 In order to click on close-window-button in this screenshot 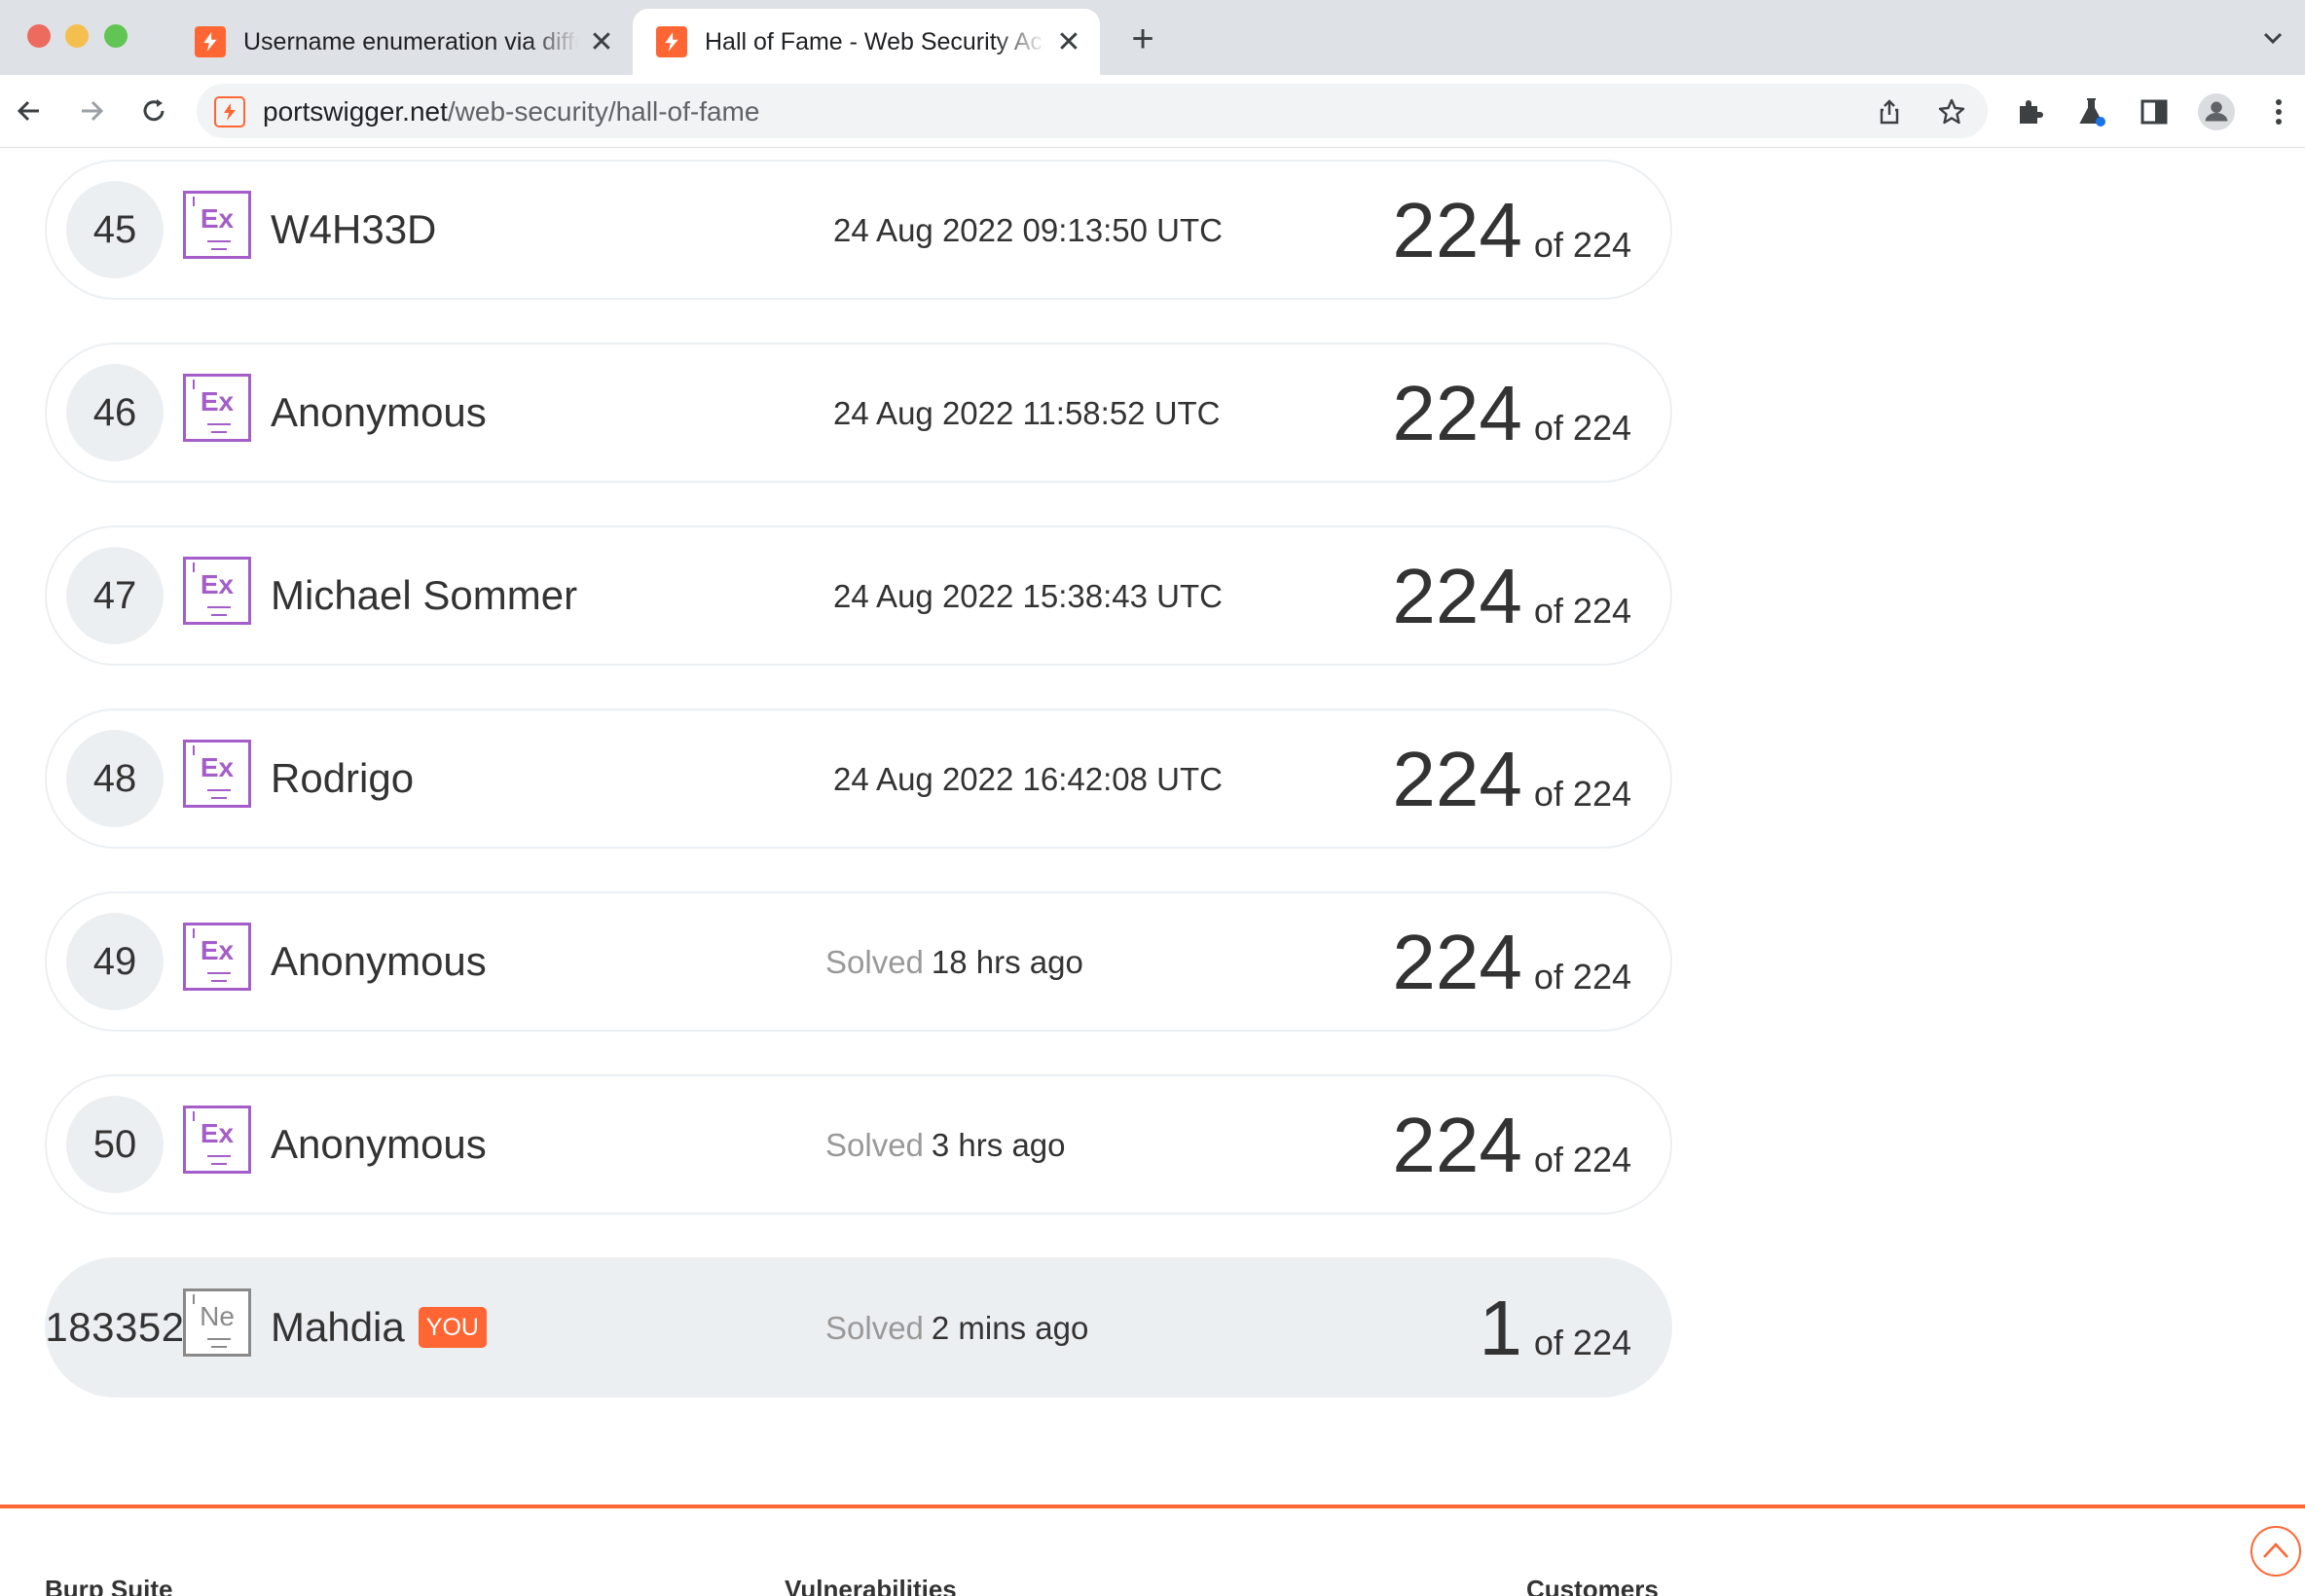, I will do `click(39, 36)`.